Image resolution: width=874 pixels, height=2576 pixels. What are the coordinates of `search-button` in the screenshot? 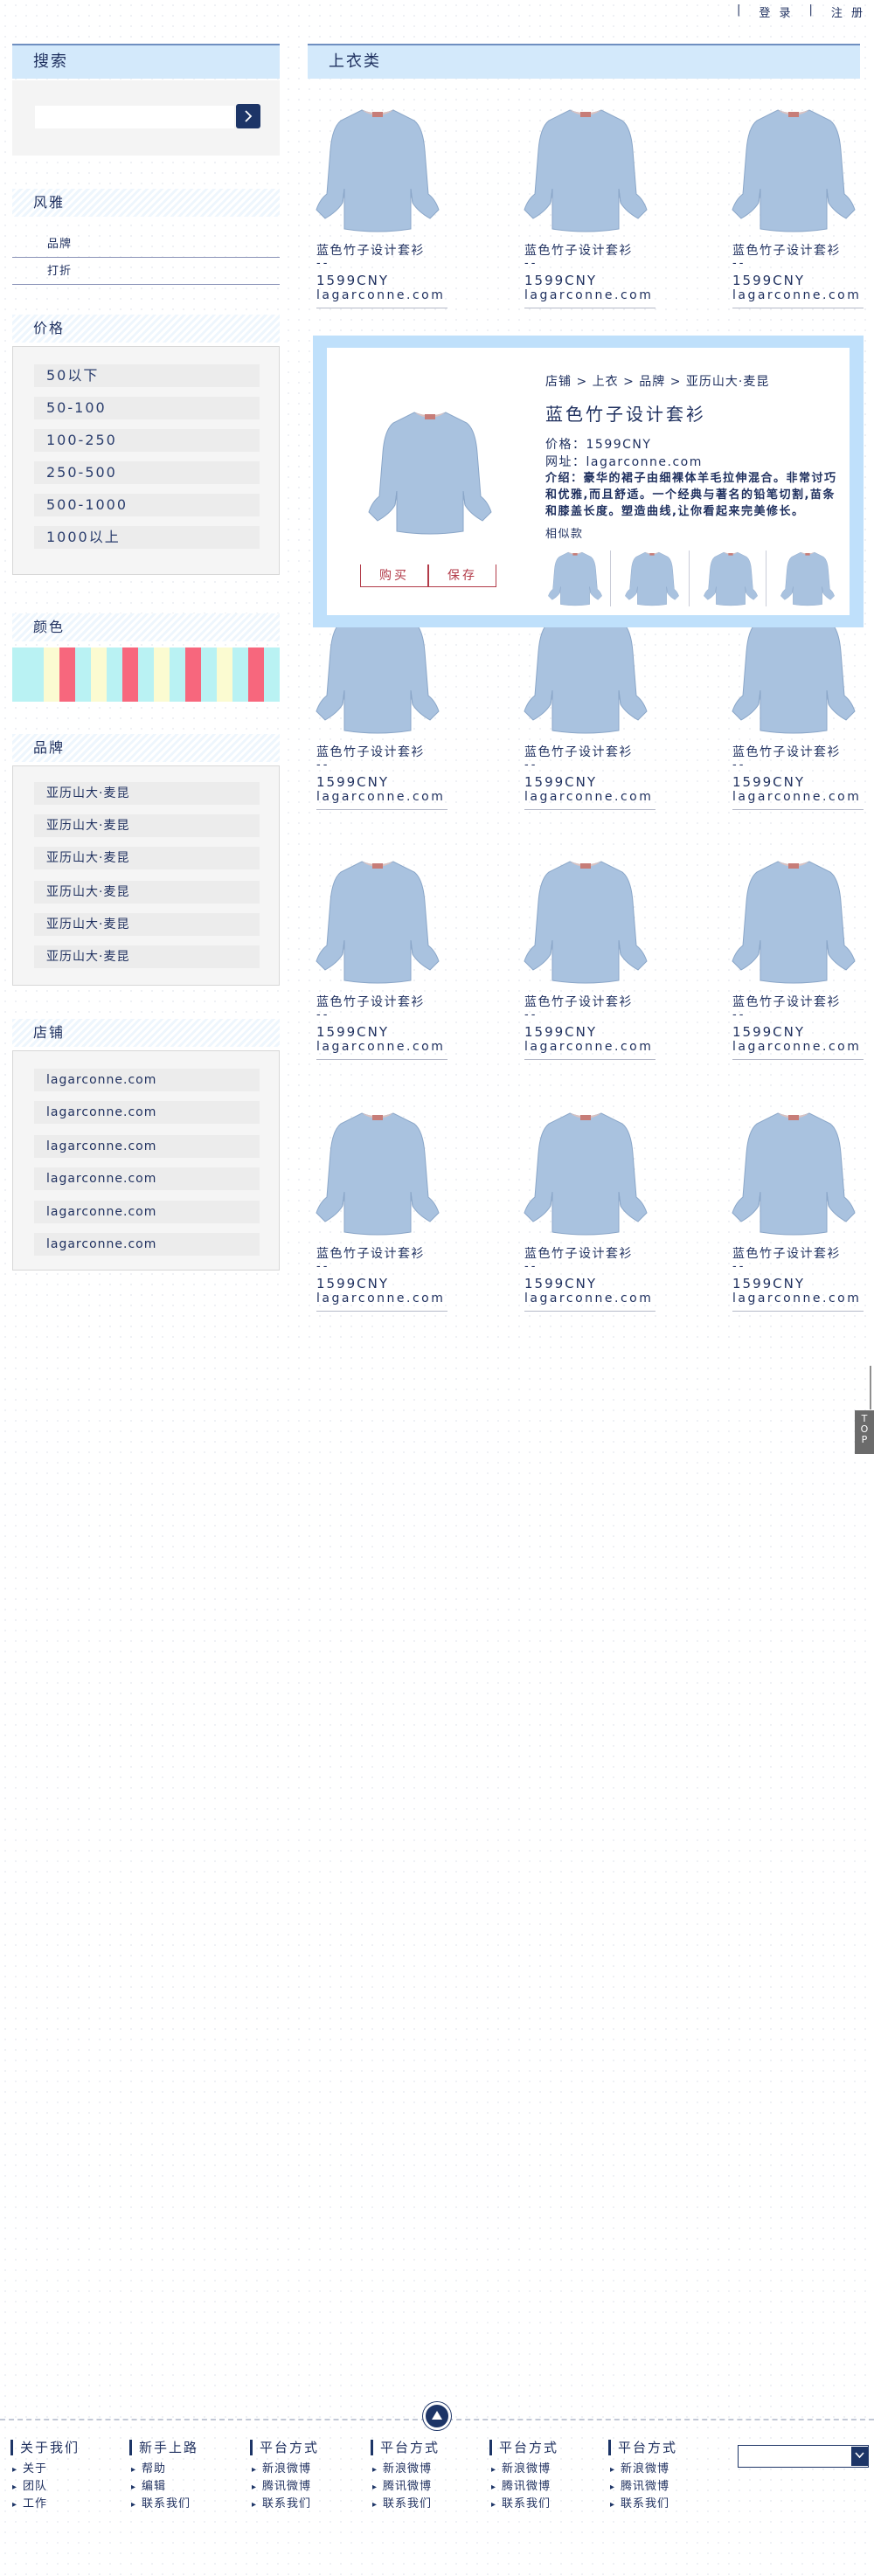 It's located at (248, 116).